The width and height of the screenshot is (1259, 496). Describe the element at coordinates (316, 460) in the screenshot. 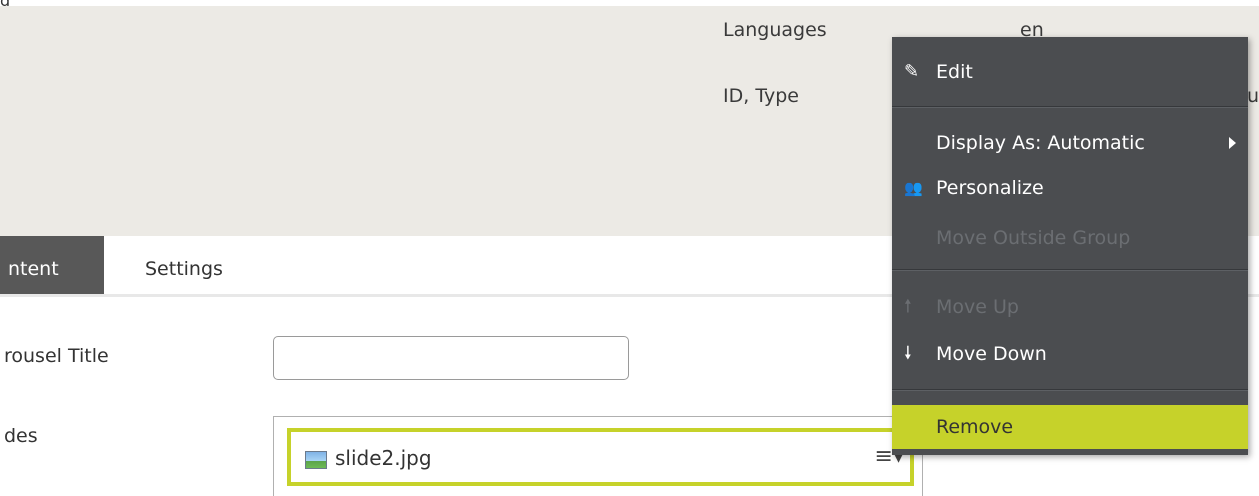

I see `image-file-icon` at that location.